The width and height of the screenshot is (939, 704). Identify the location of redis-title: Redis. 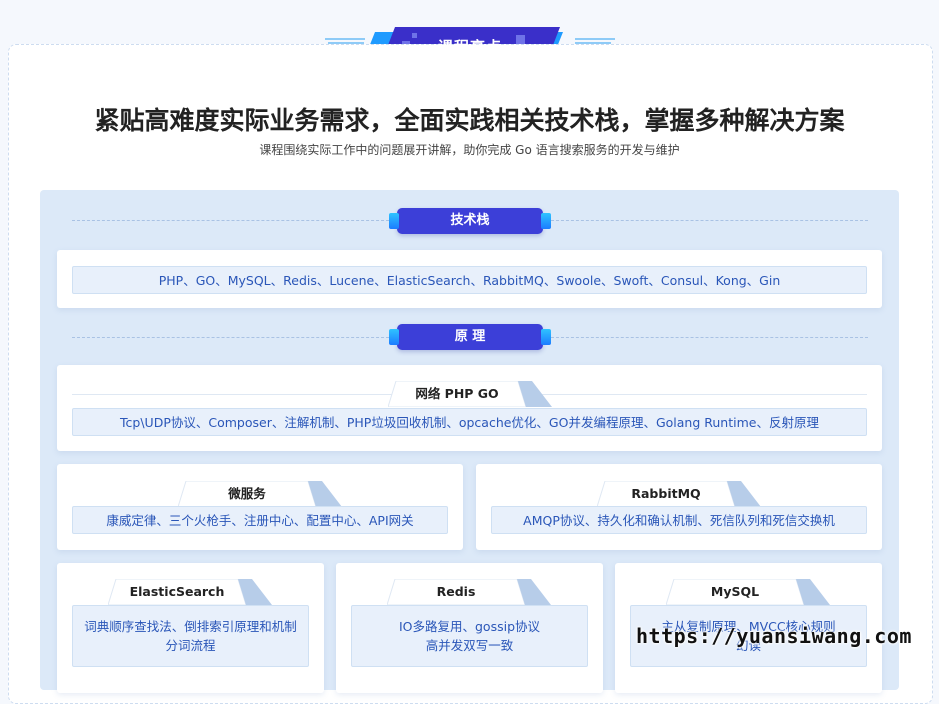
(456, 591).